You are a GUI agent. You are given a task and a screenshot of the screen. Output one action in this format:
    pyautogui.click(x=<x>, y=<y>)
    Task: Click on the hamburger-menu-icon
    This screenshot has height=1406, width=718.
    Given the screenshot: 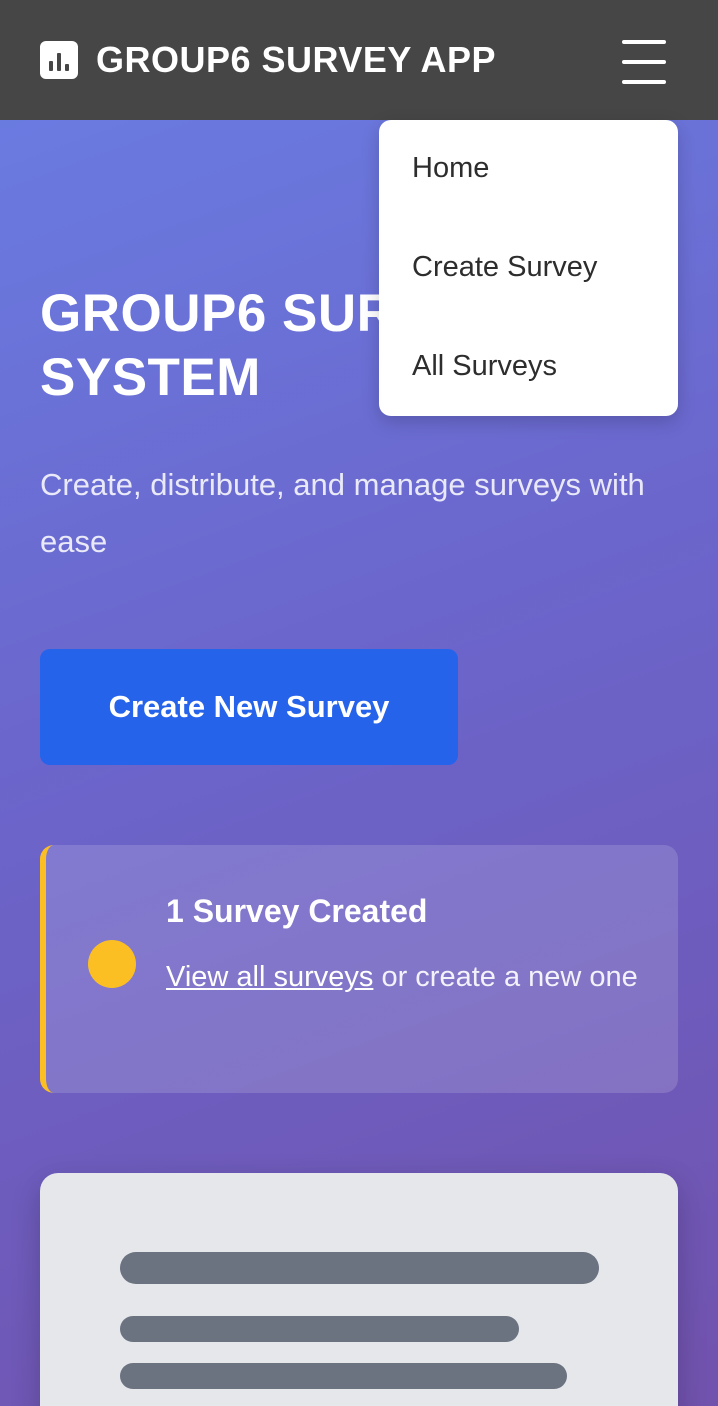 What is the action you would take?
    pyautogui.click(x=644, y=62)
    